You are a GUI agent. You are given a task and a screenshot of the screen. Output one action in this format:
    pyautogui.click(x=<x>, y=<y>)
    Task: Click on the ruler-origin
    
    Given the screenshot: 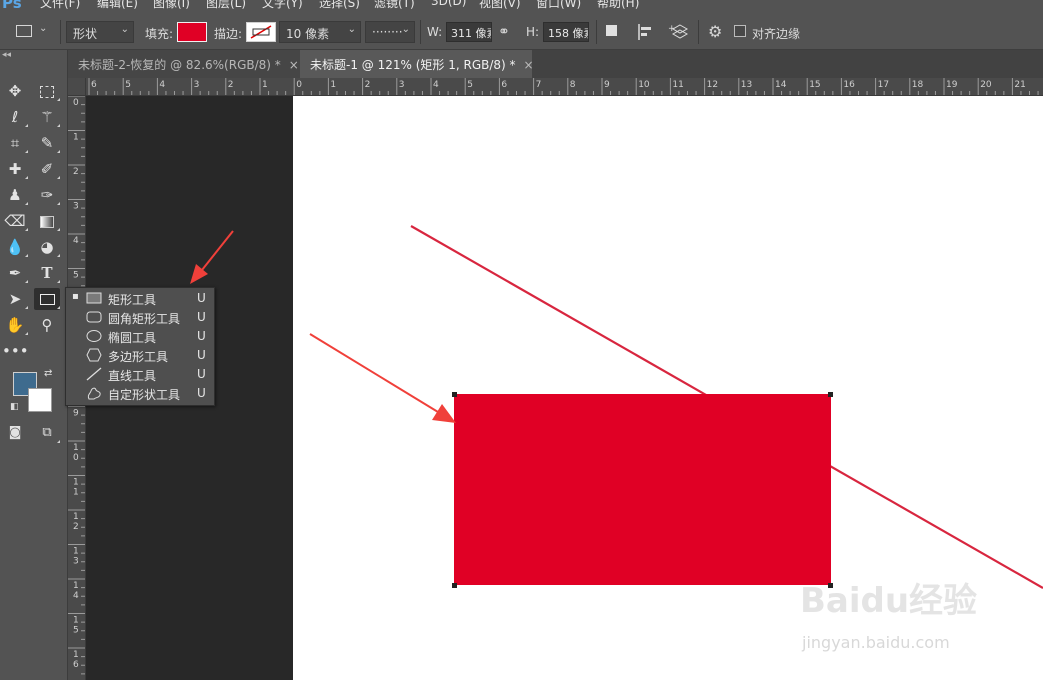 What is the action you would take?
    pyautogui.click(x=77, y=87)
    